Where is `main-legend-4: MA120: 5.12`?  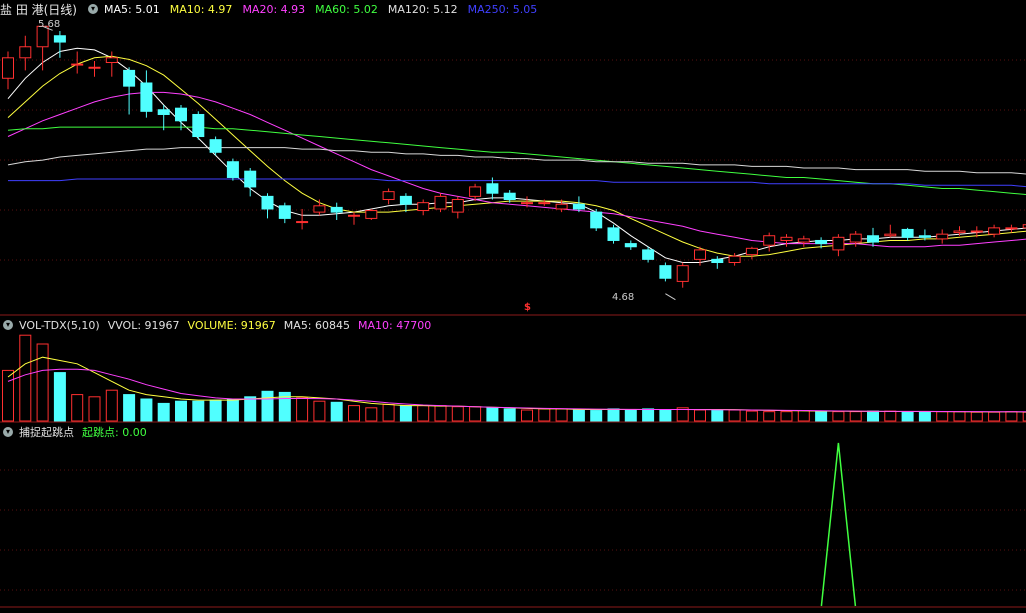
main-legend-4: MA120: 5.12 is located at coordinates (422, 9).